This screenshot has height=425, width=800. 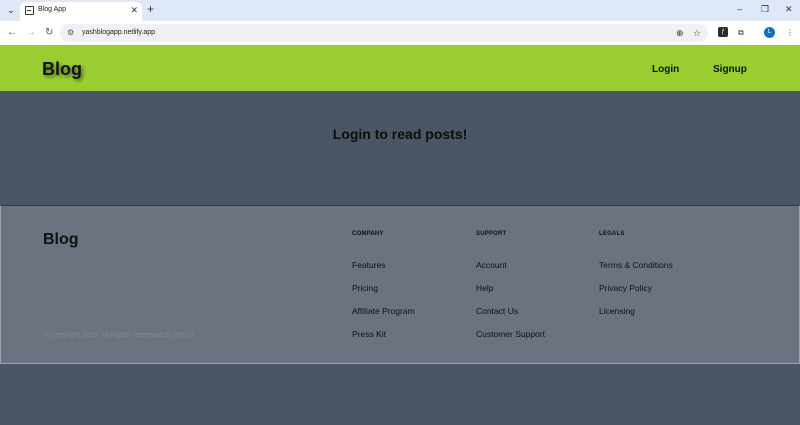 What do you see at coordinates (680, 33) in the screenshot?
I see `zoom-icon: ⊕` at bounding box center [680, 33].